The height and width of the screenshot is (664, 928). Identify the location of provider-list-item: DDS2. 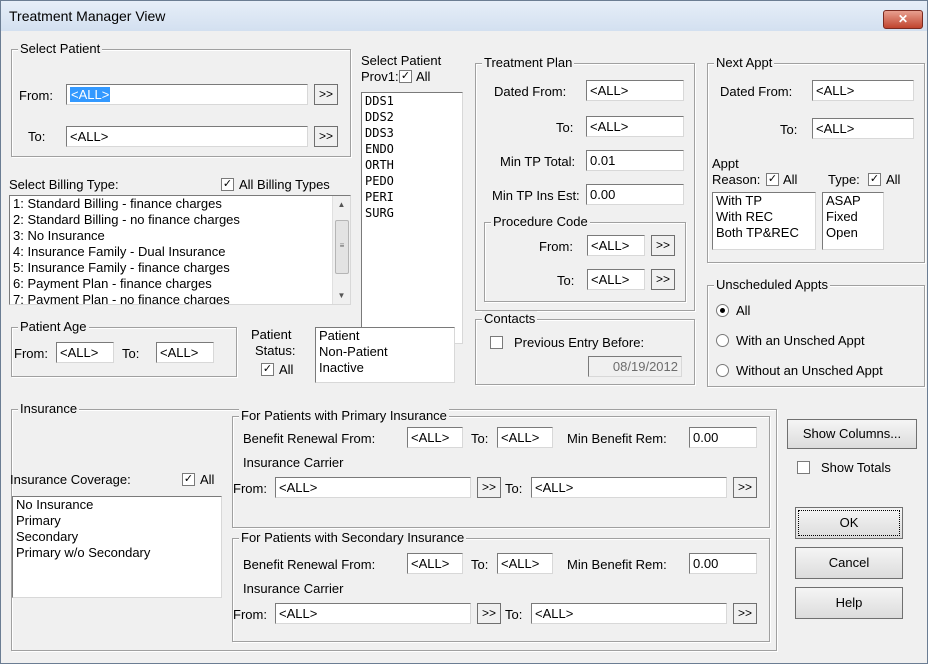
(412, 117).